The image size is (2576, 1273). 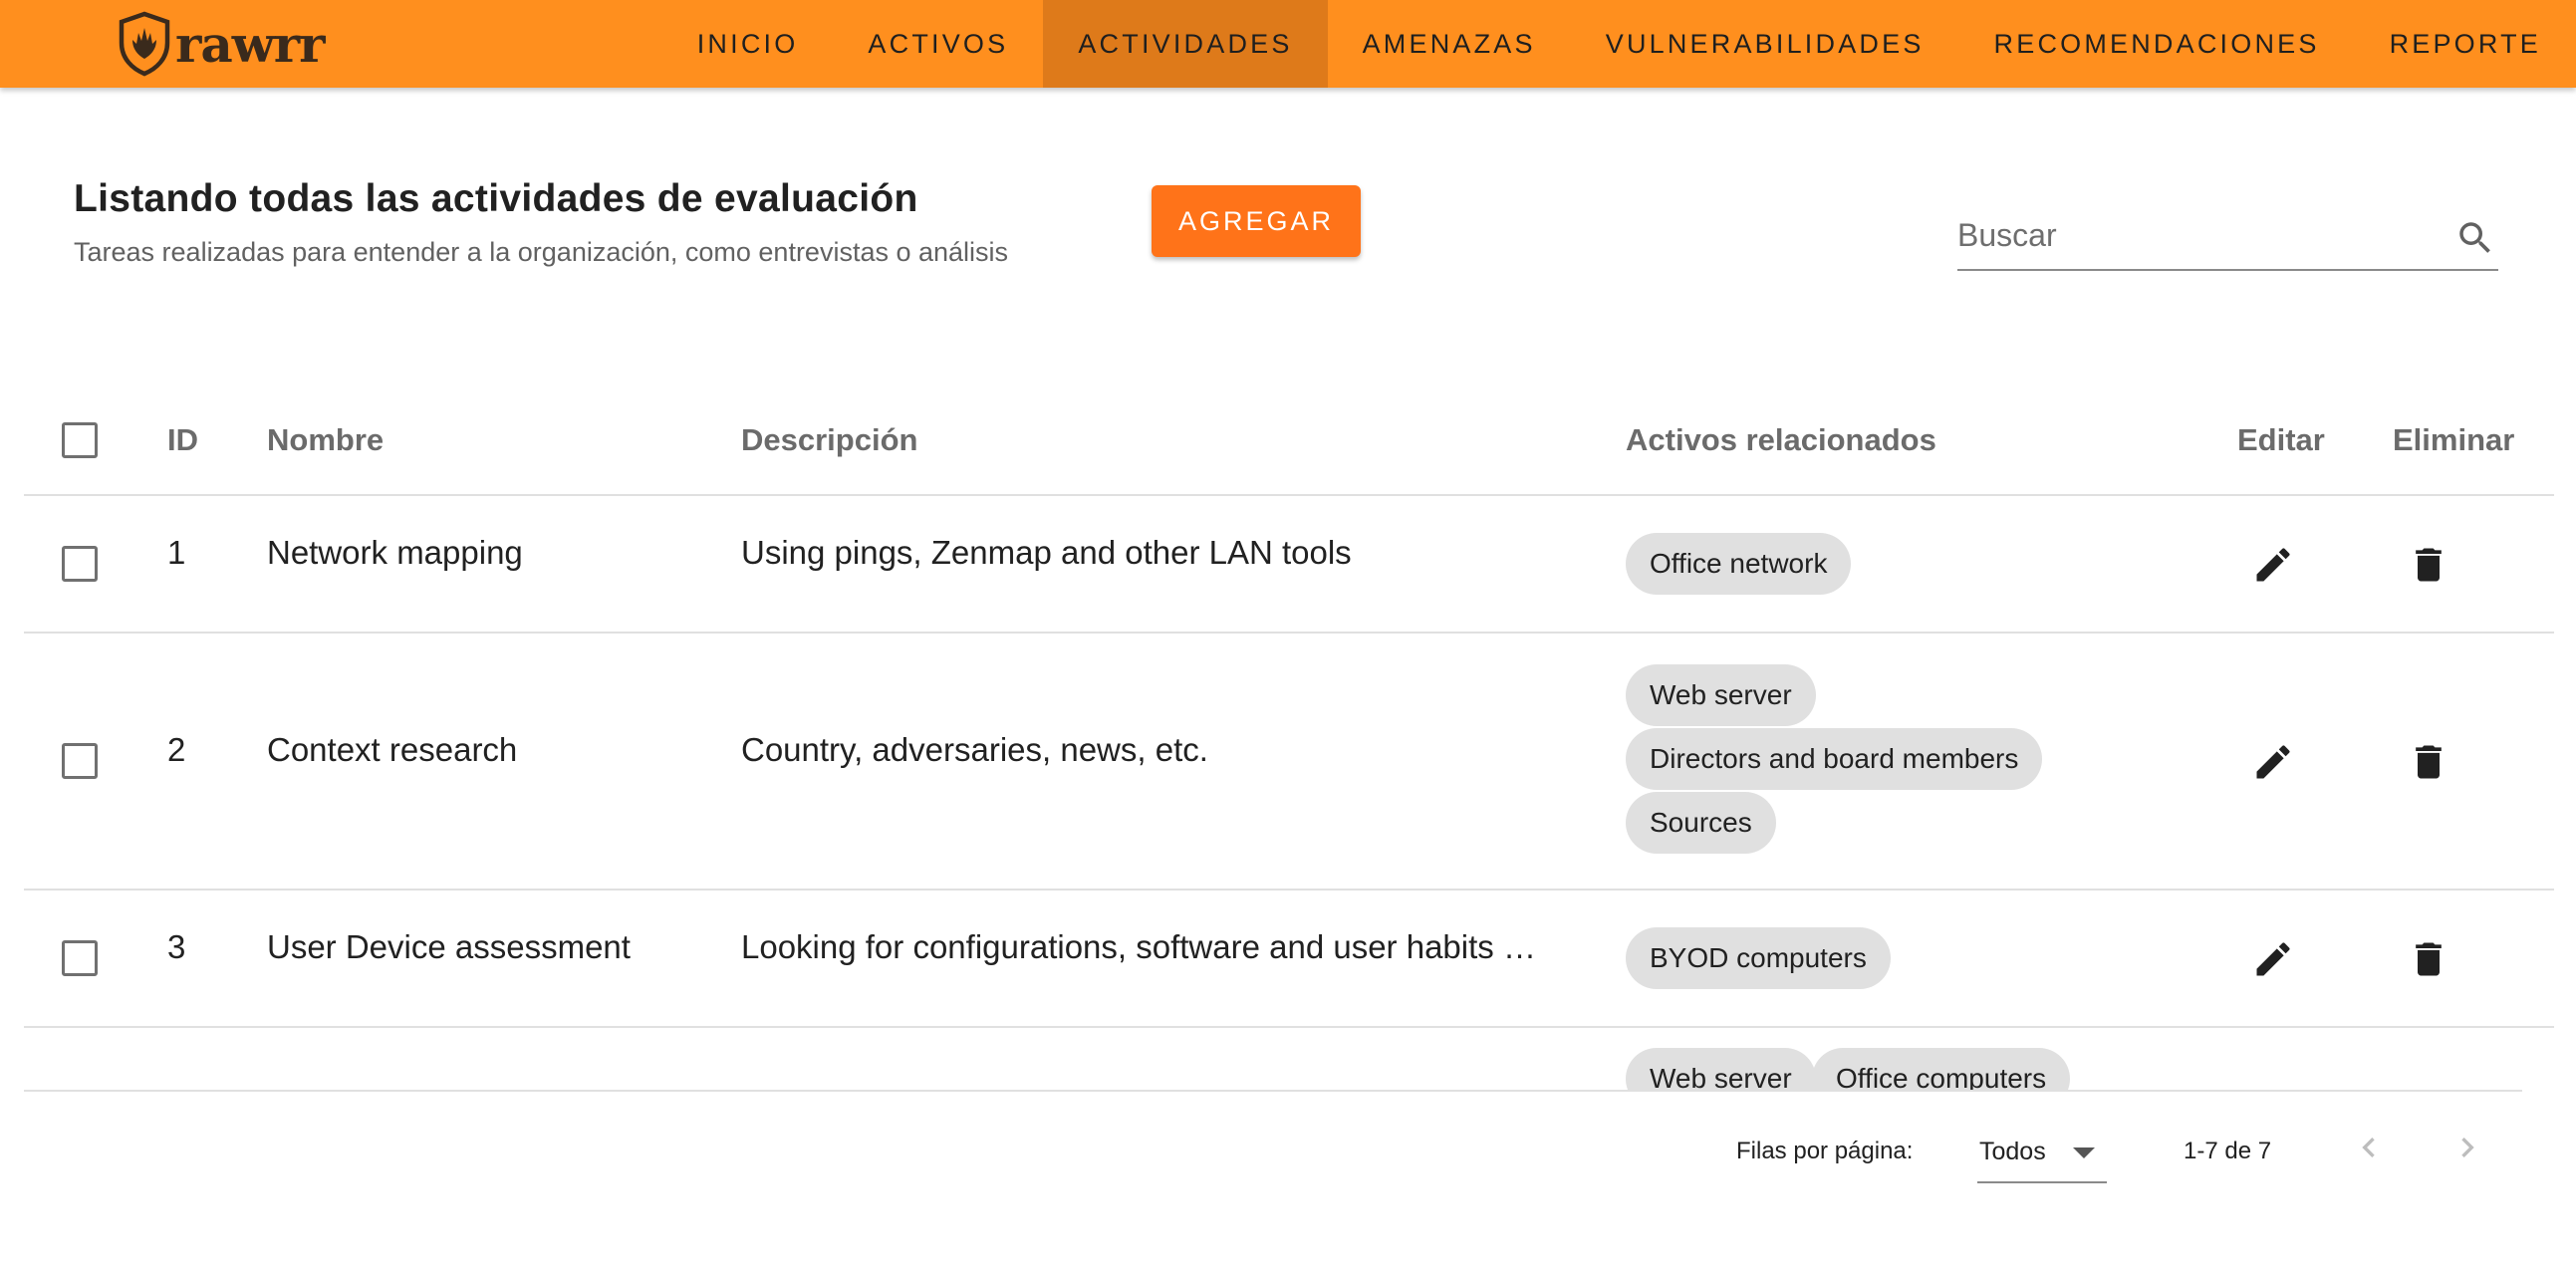 What do you see at coordinates (2157, 44) in the screenshot?
I see `nav-item-recomendaciones: RECOMENDACIONES` at bounding box center [2157, 44].